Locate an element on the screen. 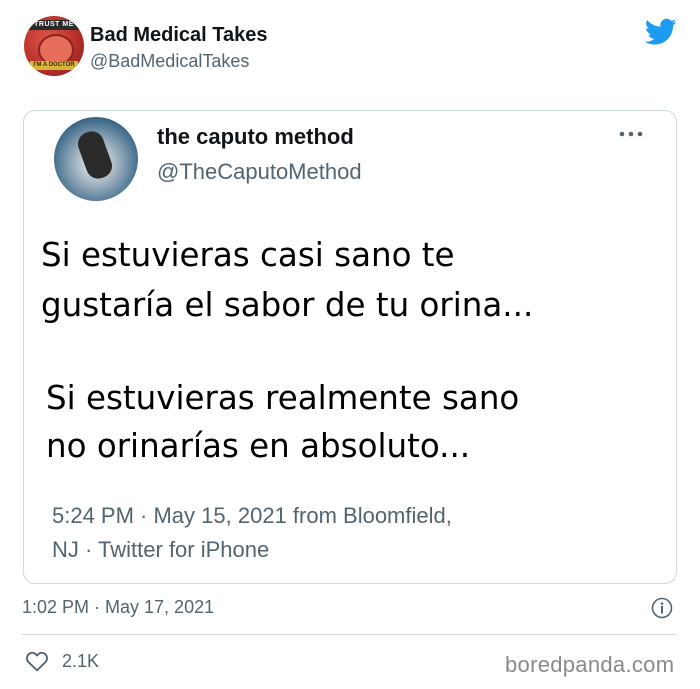  quoted-text-line-3: Si estuvieras realmente sano is located at coordinates (283, 398).